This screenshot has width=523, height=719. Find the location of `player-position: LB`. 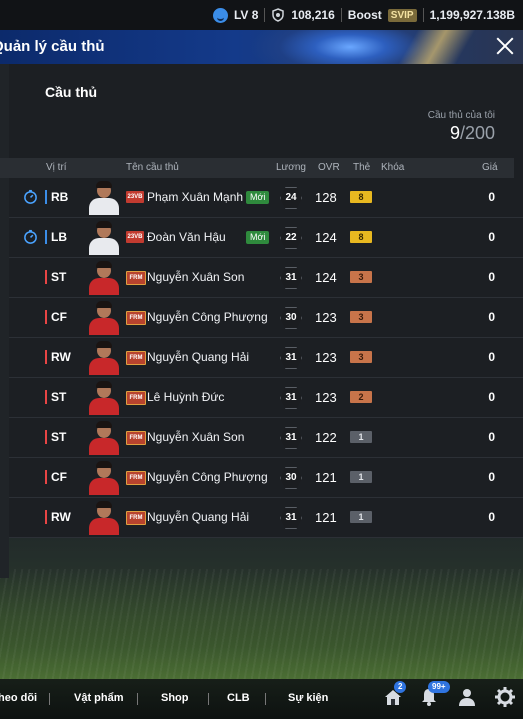

player-position: LB is located at coordinates (59, 237).